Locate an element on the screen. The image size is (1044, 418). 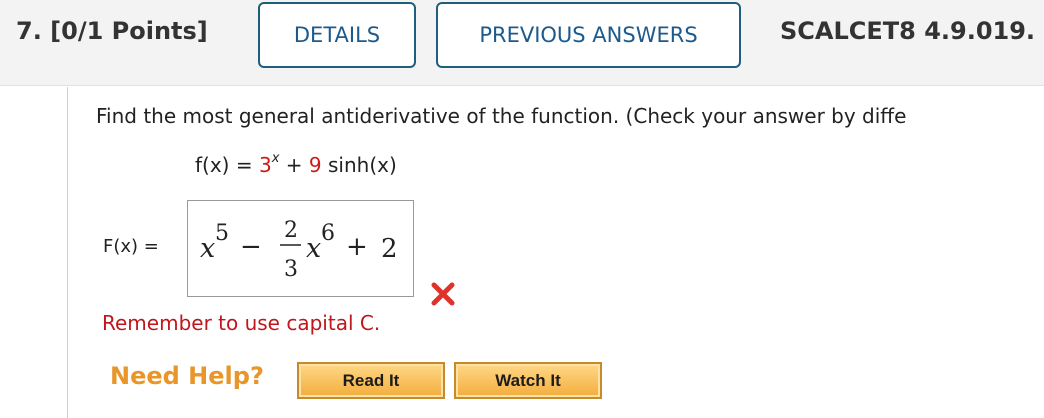
answer-x2: x is located at coordinates (313, 248).